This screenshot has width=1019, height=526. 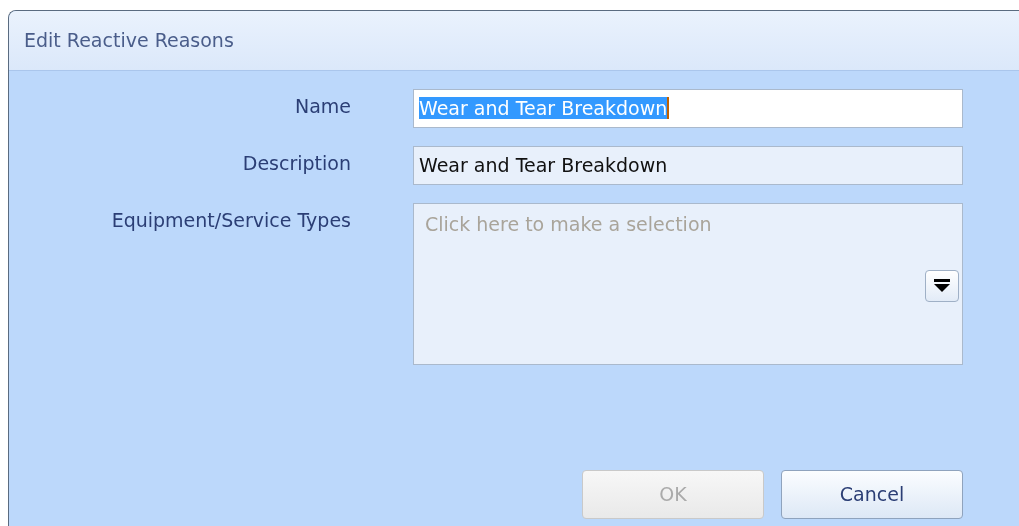 What do you see at coordinates (872, 494) in the screenshot?
I see `dialog-button: Cancel` at bounding box center [872, 494].